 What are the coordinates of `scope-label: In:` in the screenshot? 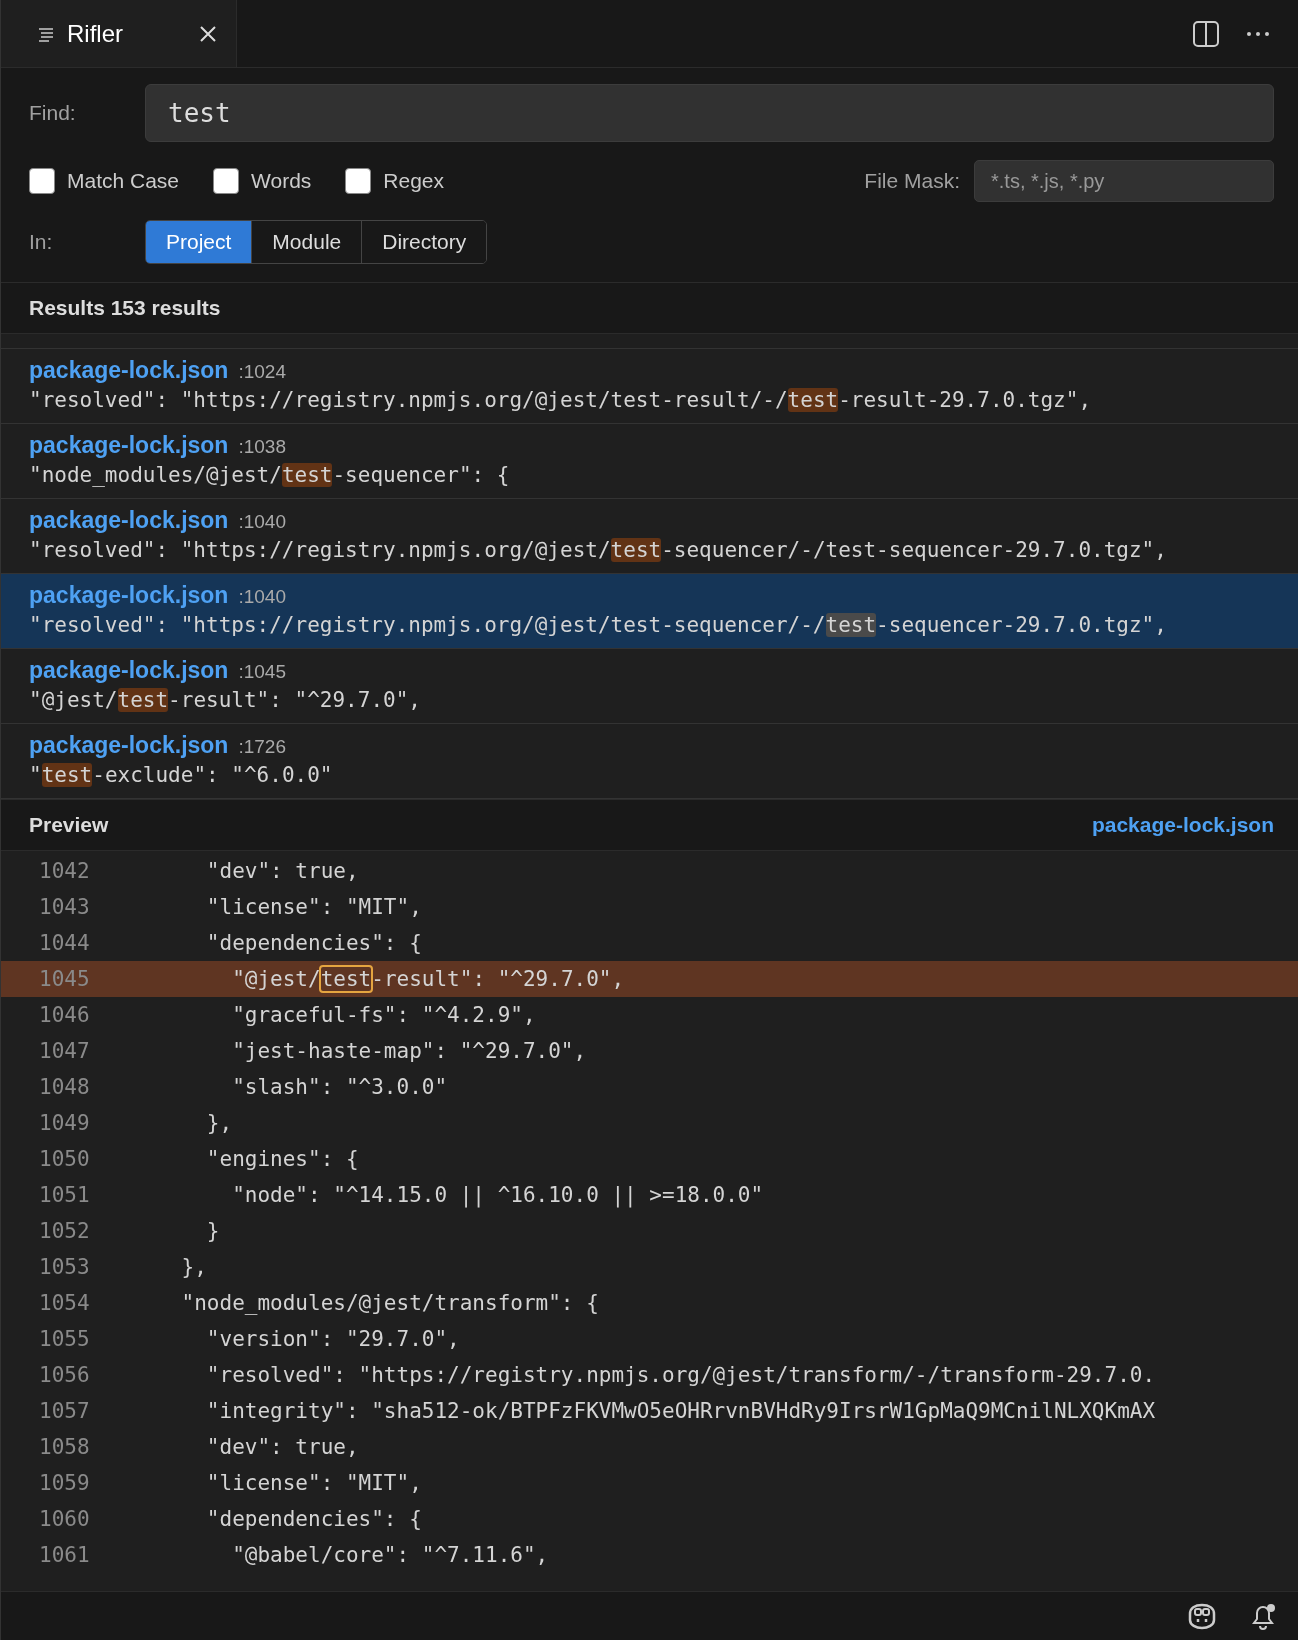 It's located at (41, 242).